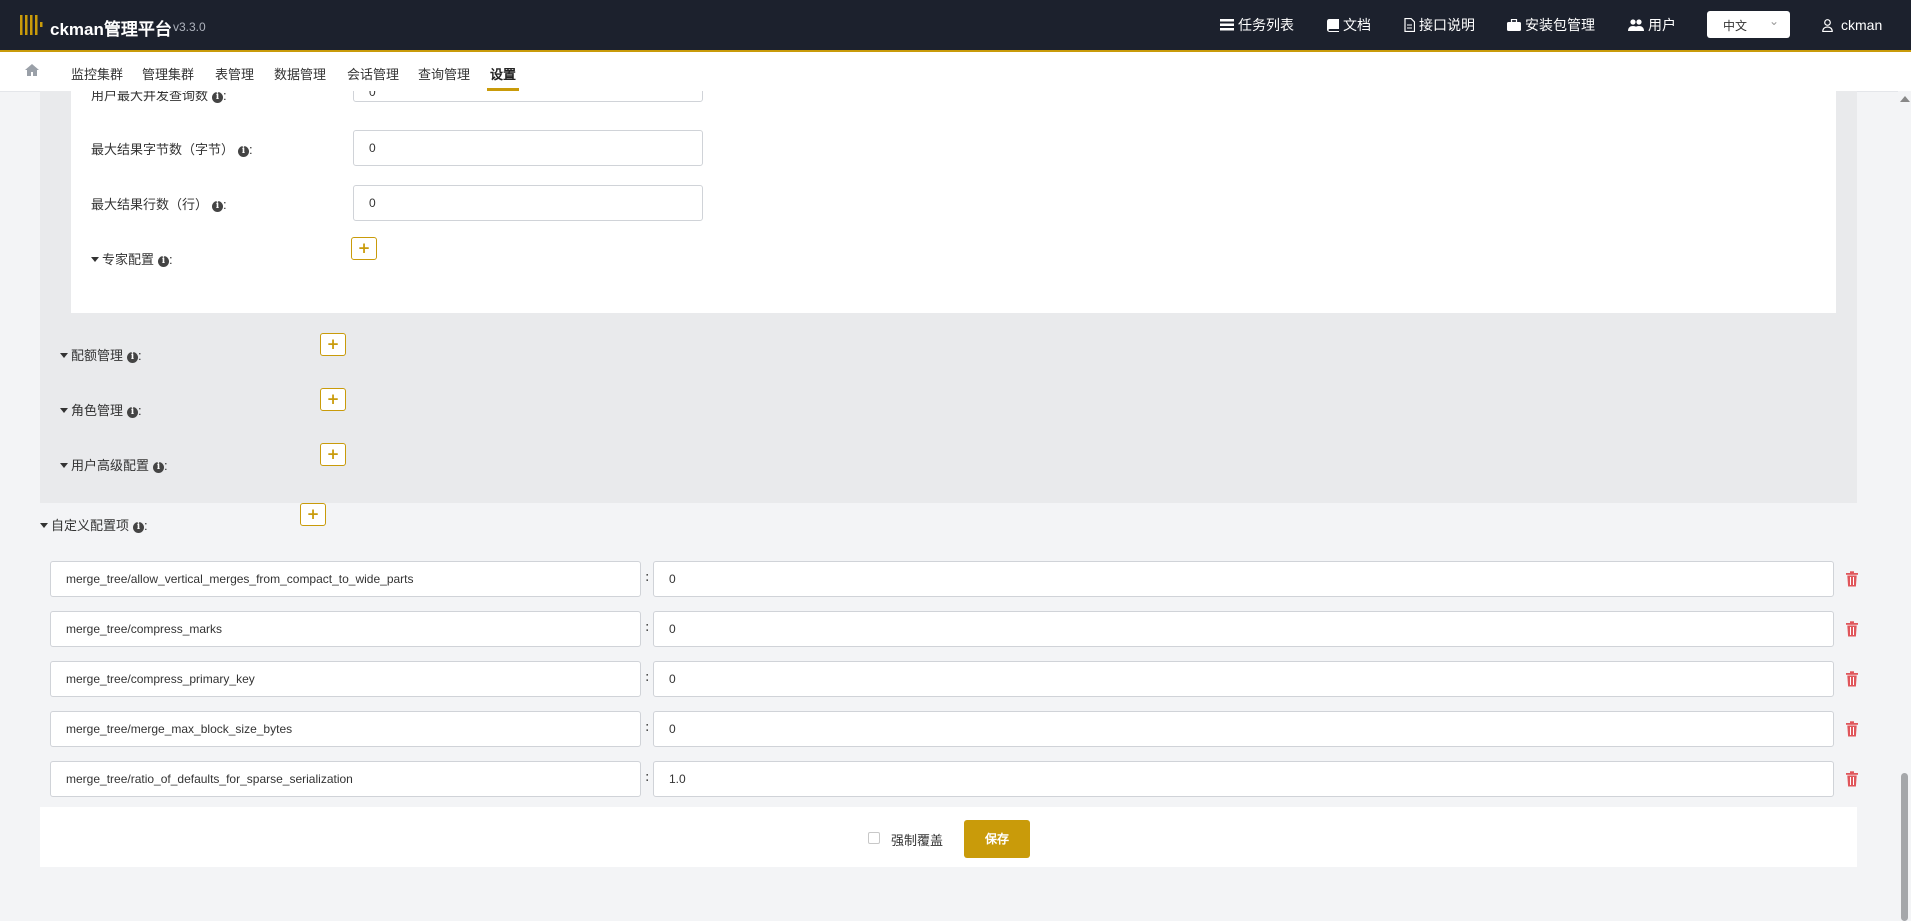 Image resolution: width=1911 pixels, height=921 pixels. What do you see at coordinates (132, 258) in the screenshot?
I see `expert-config-toggle: 专家配置 i:` at bounding box center [132, 258].